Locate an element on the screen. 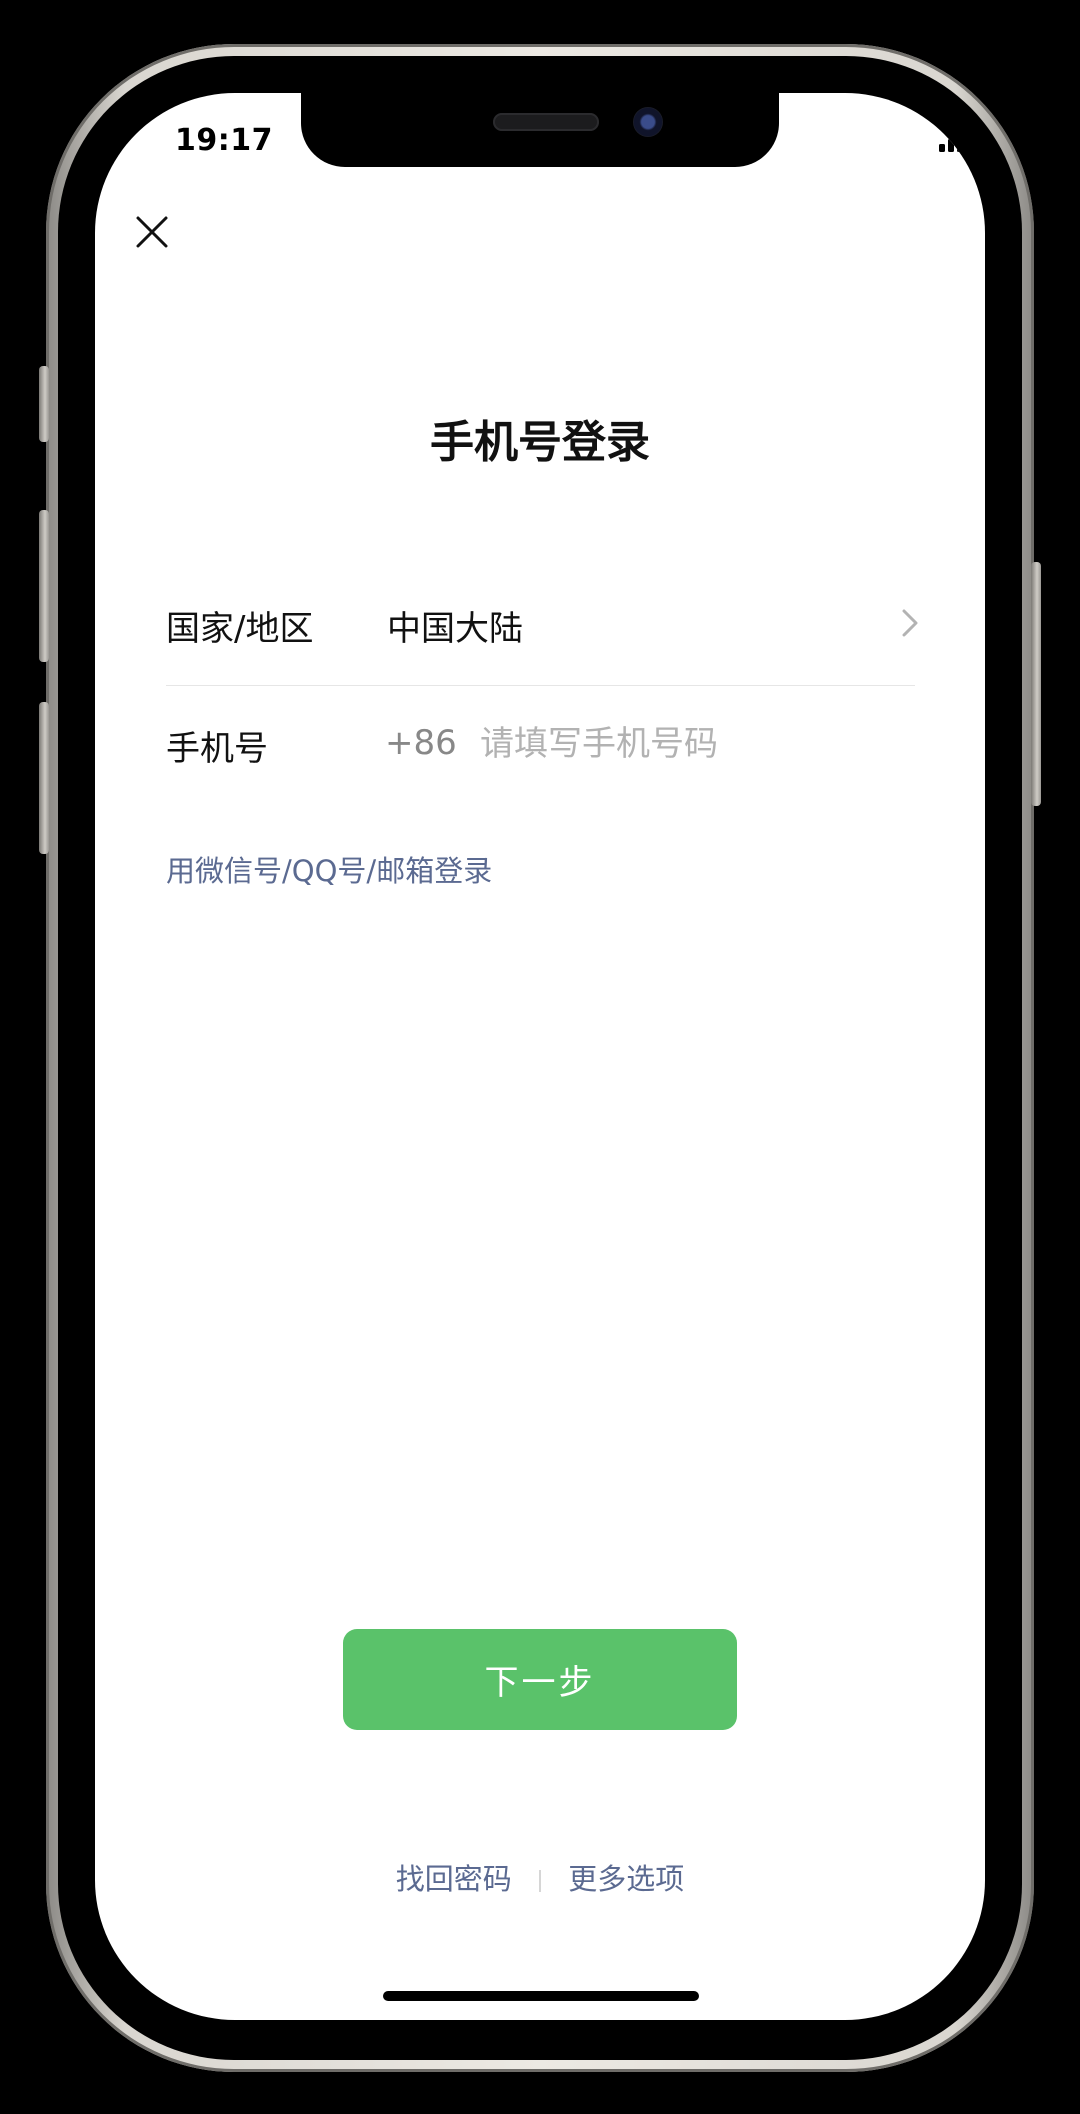  country-code: +86 is located at coordinates (421, 743).